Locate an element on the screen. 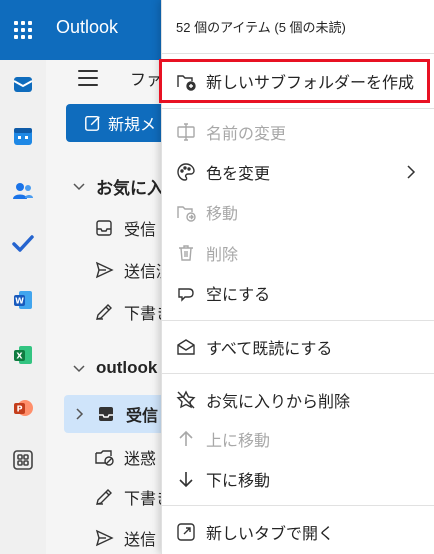 The height and width of the screenshot is (554, 434). word-icon: W is located at coordinates (23, 300).